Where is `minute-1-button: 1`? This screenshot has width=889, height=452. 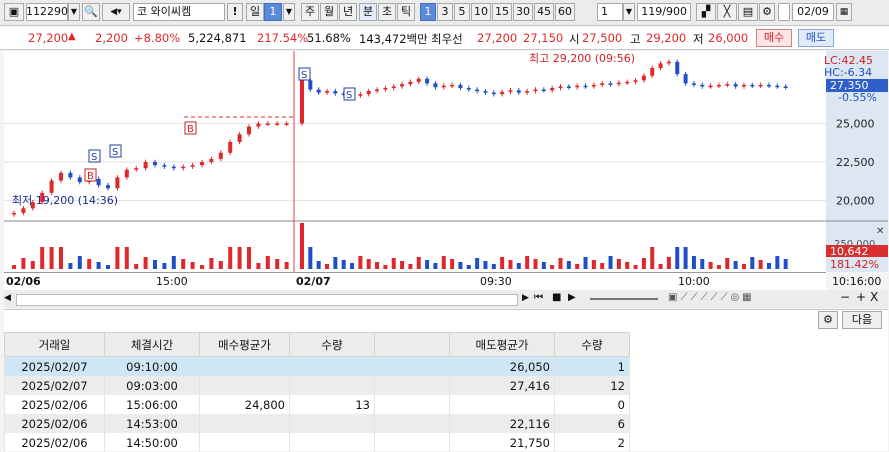
minute-1-button: 1 is located at coordinates (428, 12).